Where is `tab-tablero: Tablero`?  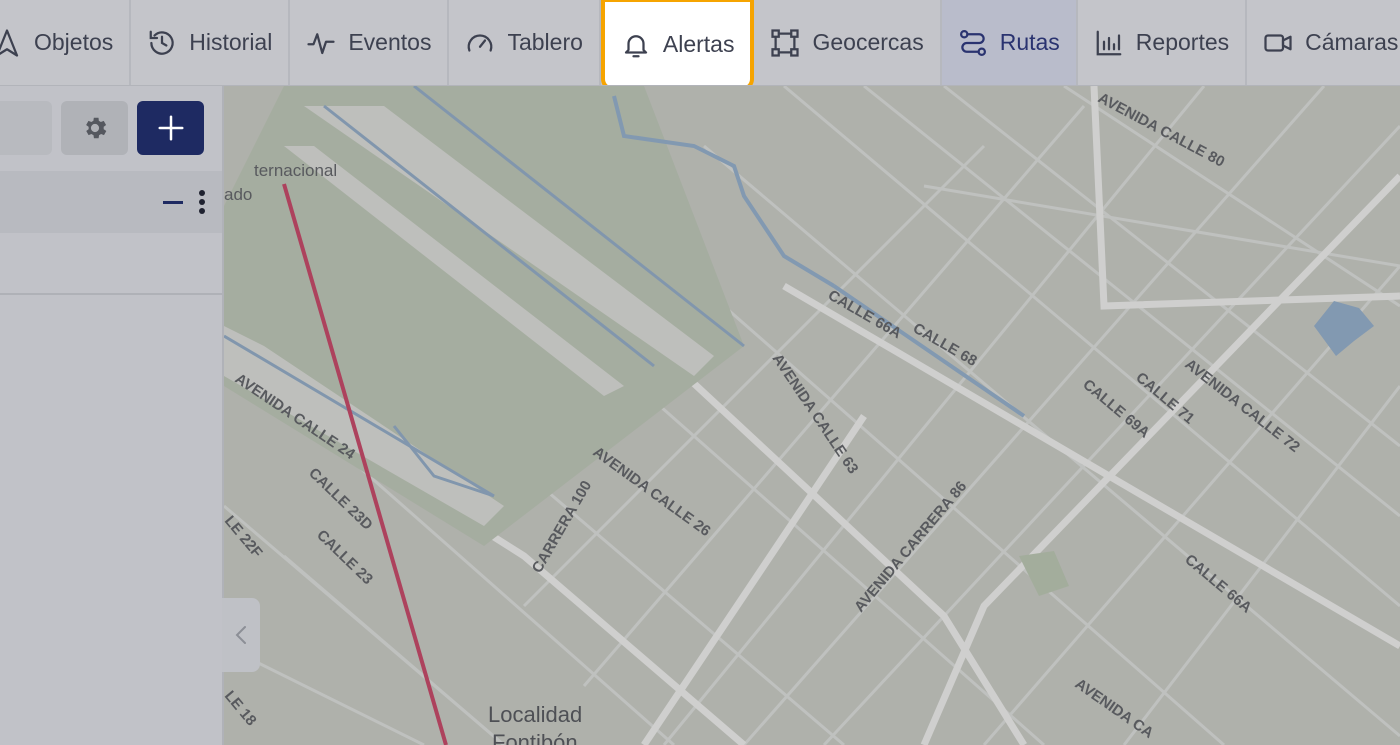 tab-tablero: Tablero is located at coordinates (525, 42).